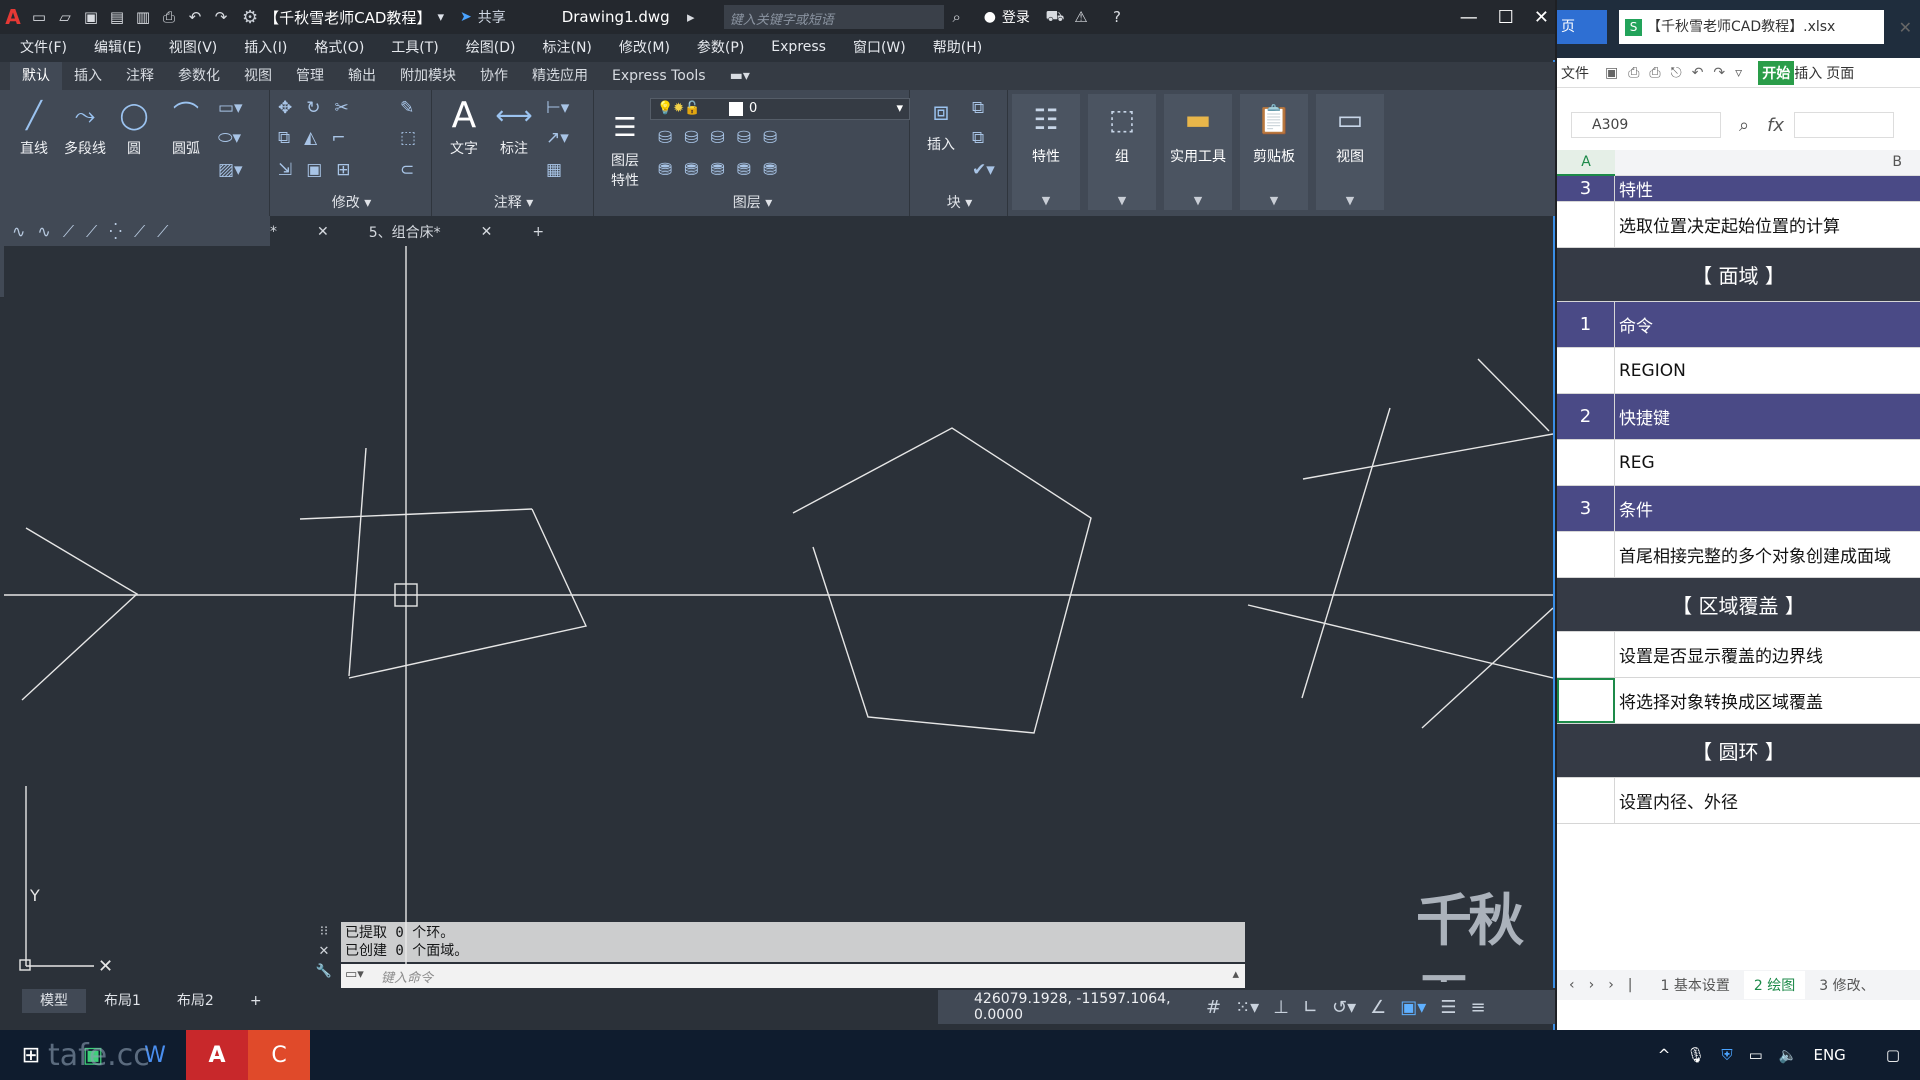  Describe the element at coordinates (879, 47) in the screenshot. I see `menu-window: 窗口(W)` at that location.